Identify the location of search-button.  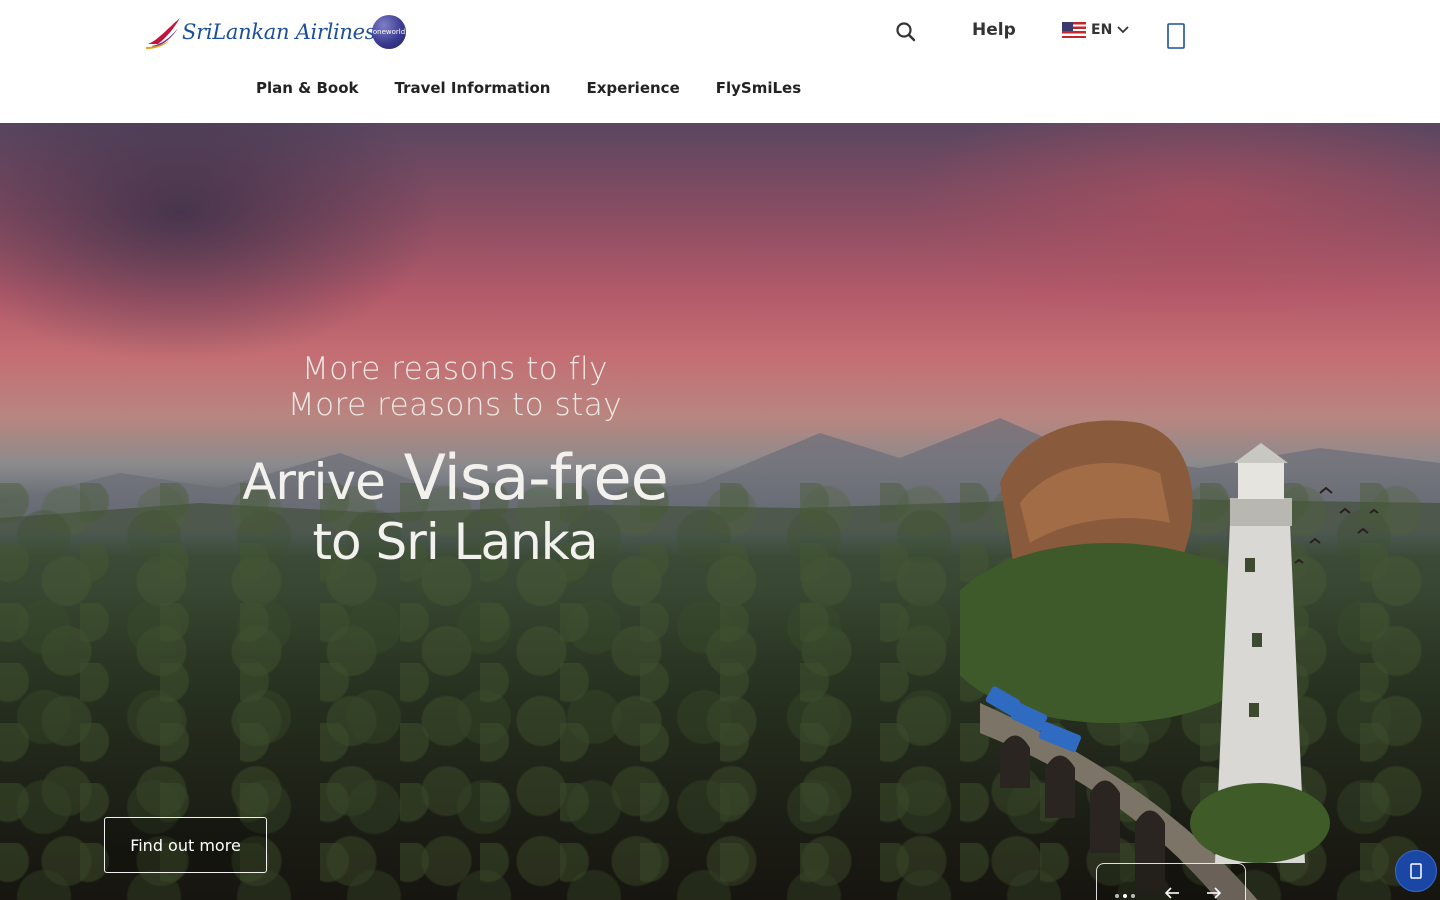
(906, 32).